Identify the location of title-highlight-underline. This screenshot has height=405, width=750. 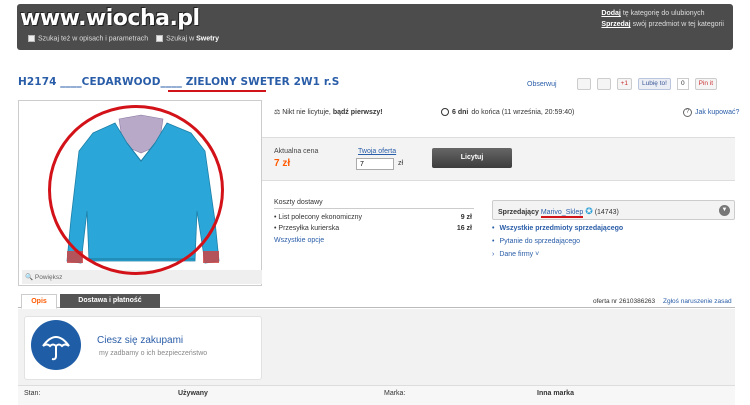
(217, 91).